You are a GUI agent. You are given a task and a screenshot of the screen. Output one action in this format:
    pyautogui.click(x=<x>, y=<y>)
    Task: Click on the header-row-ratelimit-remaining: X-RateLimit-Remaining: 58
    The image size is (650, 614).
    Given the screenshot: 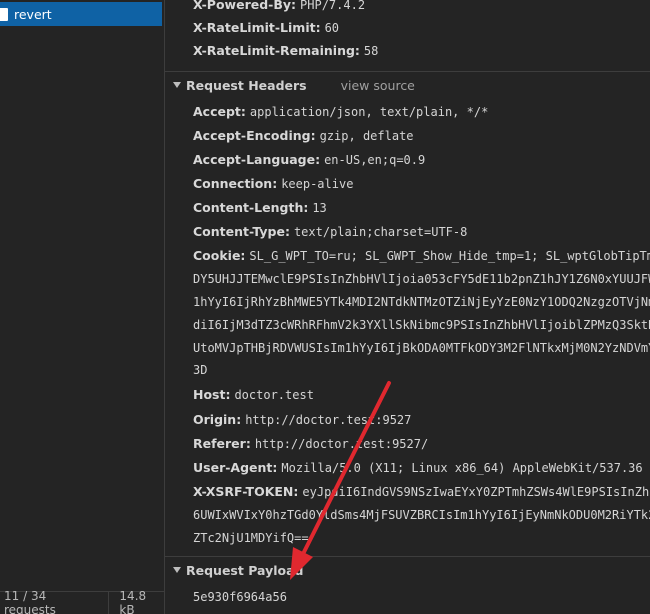 What is the action you would take?
    pyautogui.click(x=285, y=51)
    